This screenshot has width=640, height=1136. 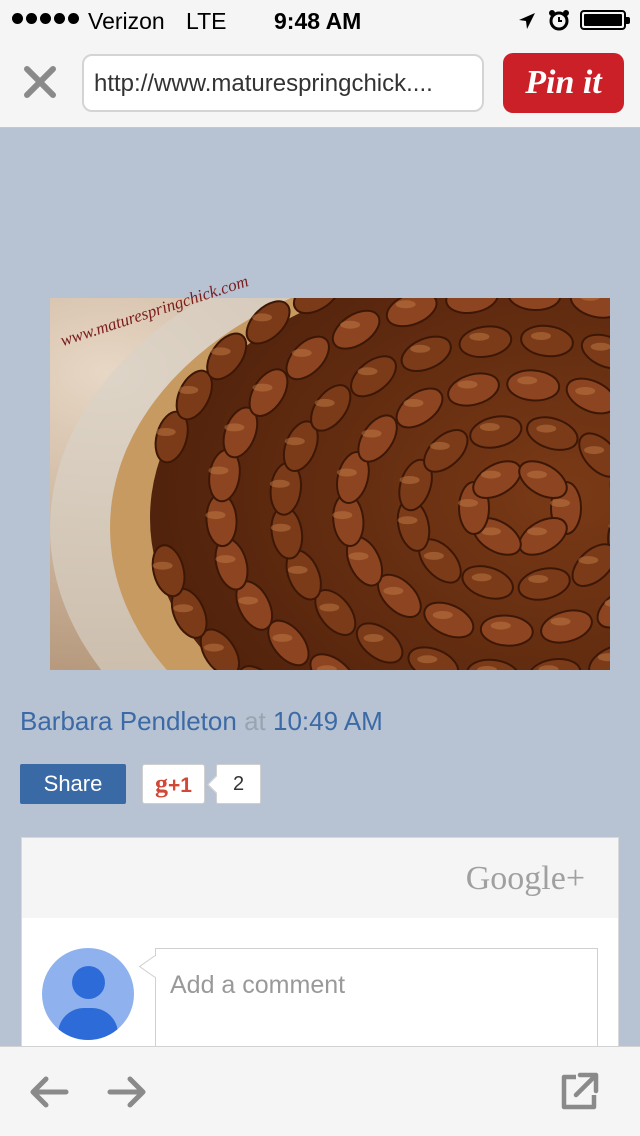 I want to click on post-byline: Barbara Pendleton at 10:49 AM, so click(x=201, y=721).